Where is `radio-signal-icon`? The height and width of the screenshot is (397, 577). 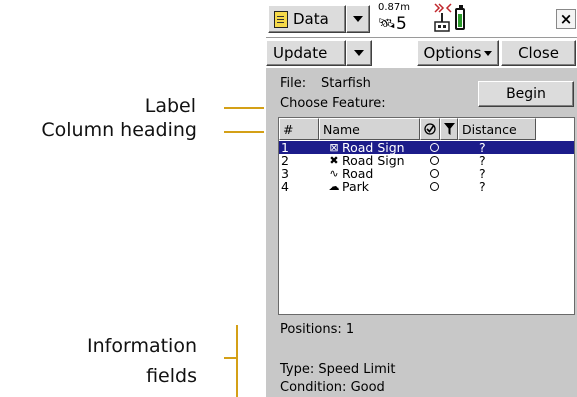
radio-signal-icon is located at coordinates (443, 18).